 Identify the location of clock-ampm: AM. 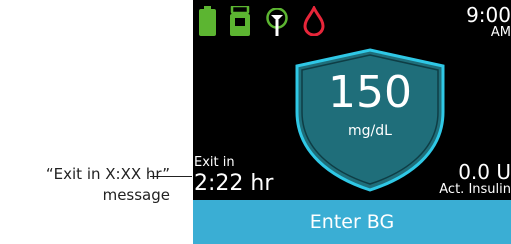
(500, 32).